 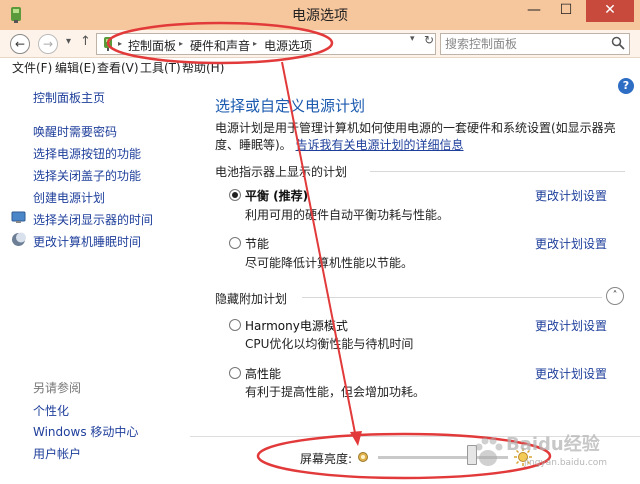 I want to click on maximize-button: ☐, so click(x=566, y=11).